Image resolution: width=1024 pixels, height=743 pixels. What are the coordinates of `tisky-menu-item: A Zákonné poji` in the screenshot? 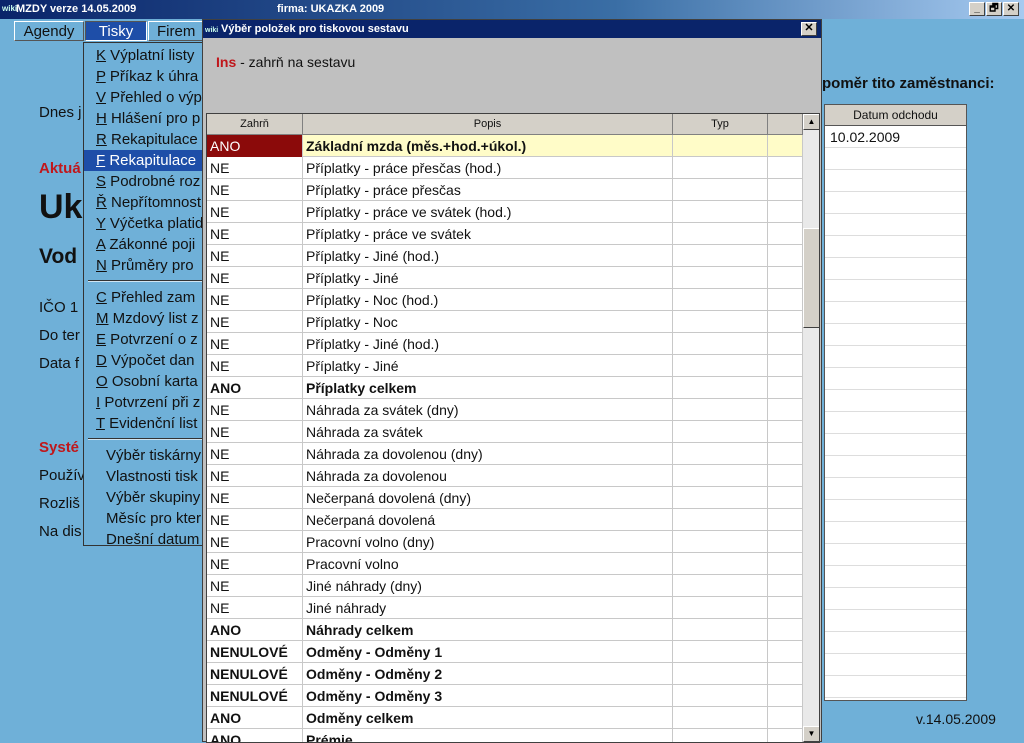 It's located at (144, 244).